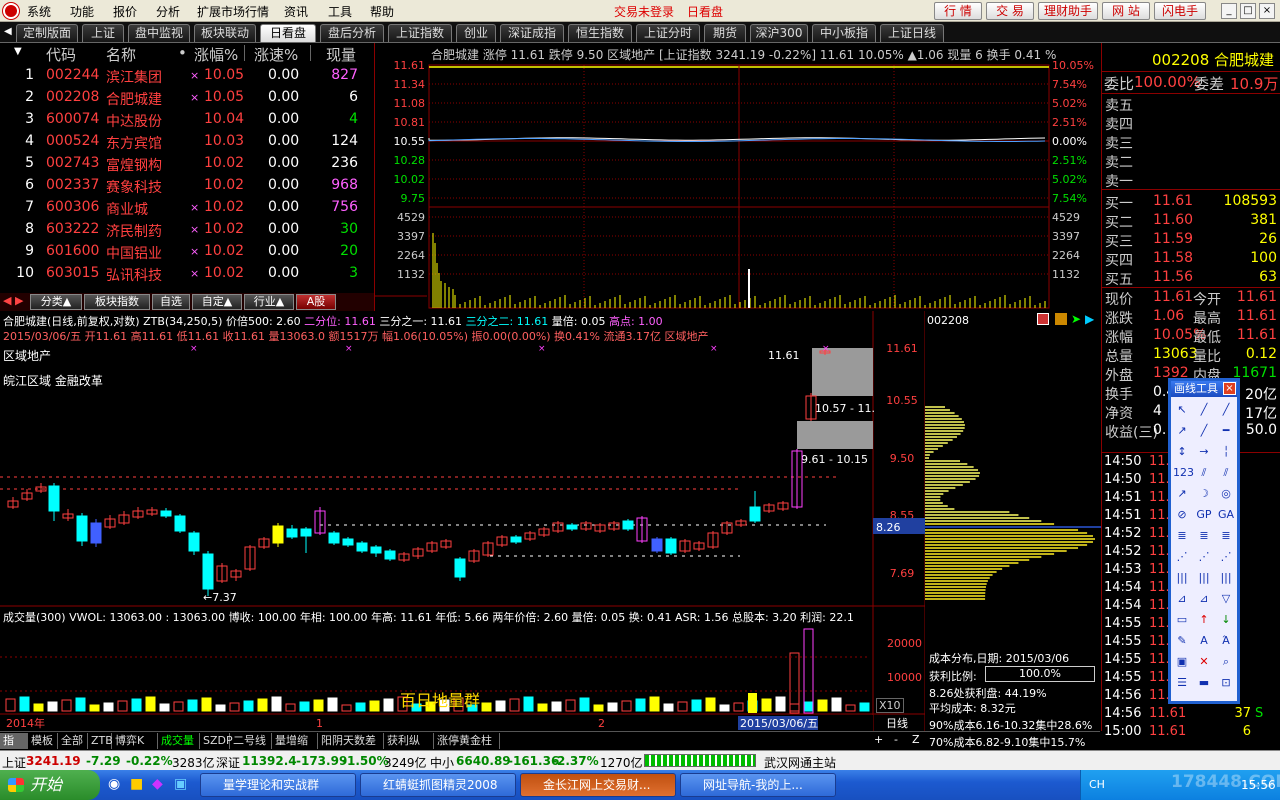 The image size is (1280, 800). What do you see at coordinates (61, 54) in the screenshot?
I see `col-code: 代码` at bounding box center [61, 54].